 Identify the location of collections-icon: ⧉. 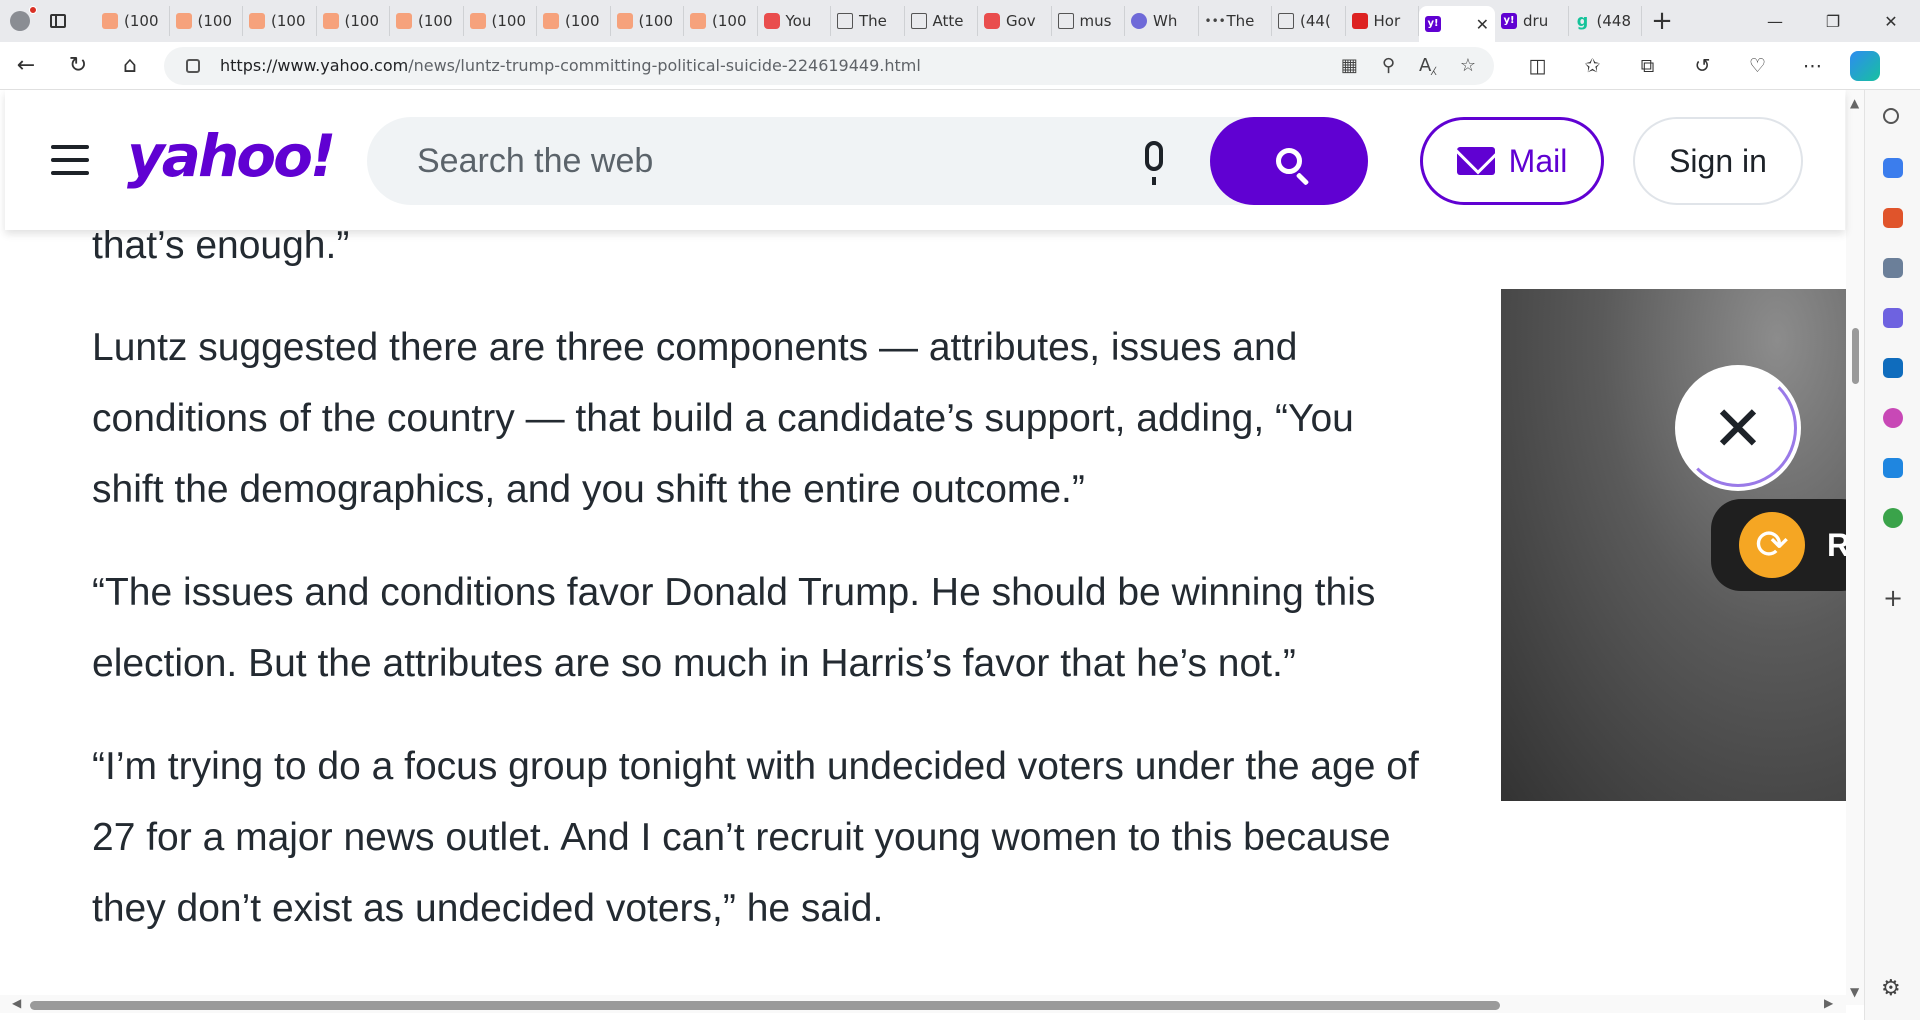
(1647, 66).